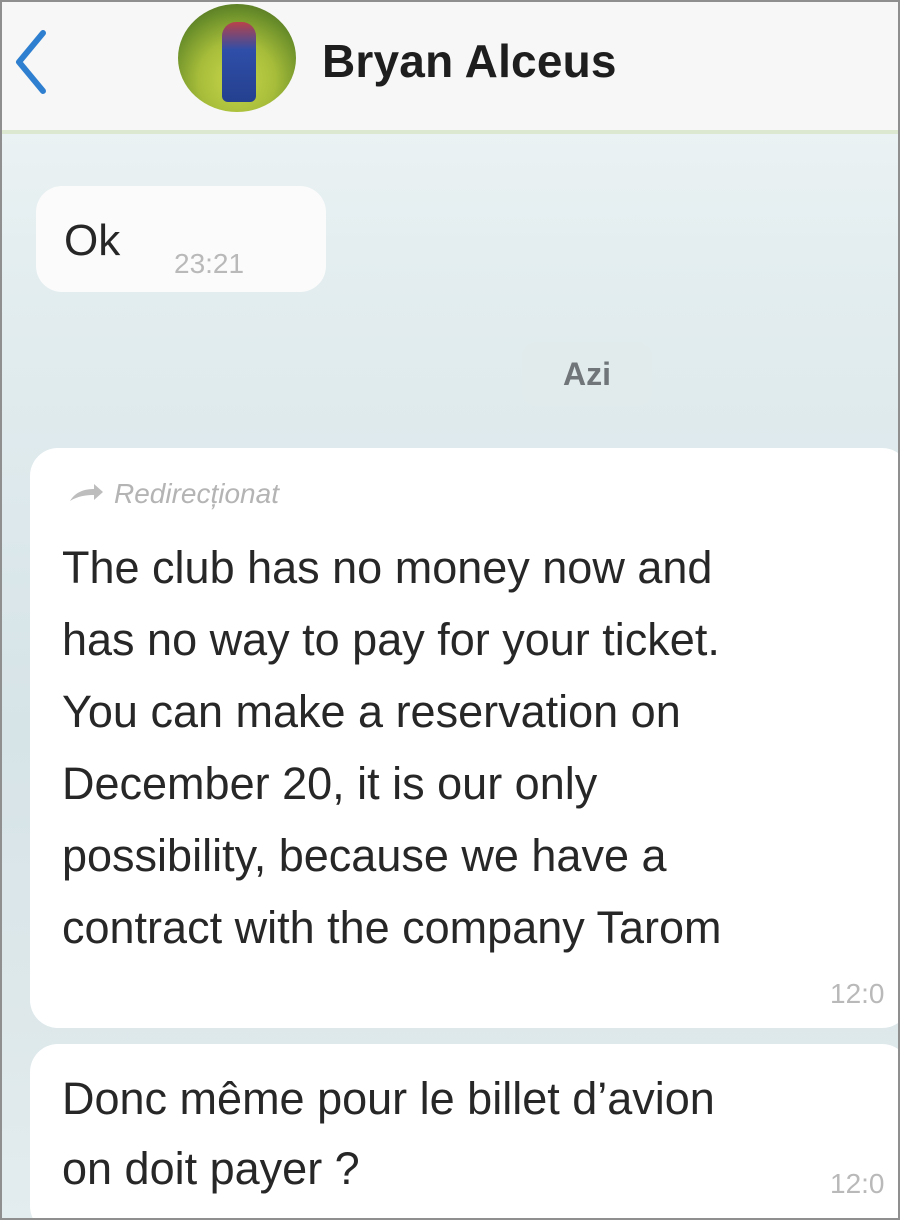 The width and height of the screenshot is (900, 1220). I want to click on message-line: December 20, it is our only, so click(330, 783).